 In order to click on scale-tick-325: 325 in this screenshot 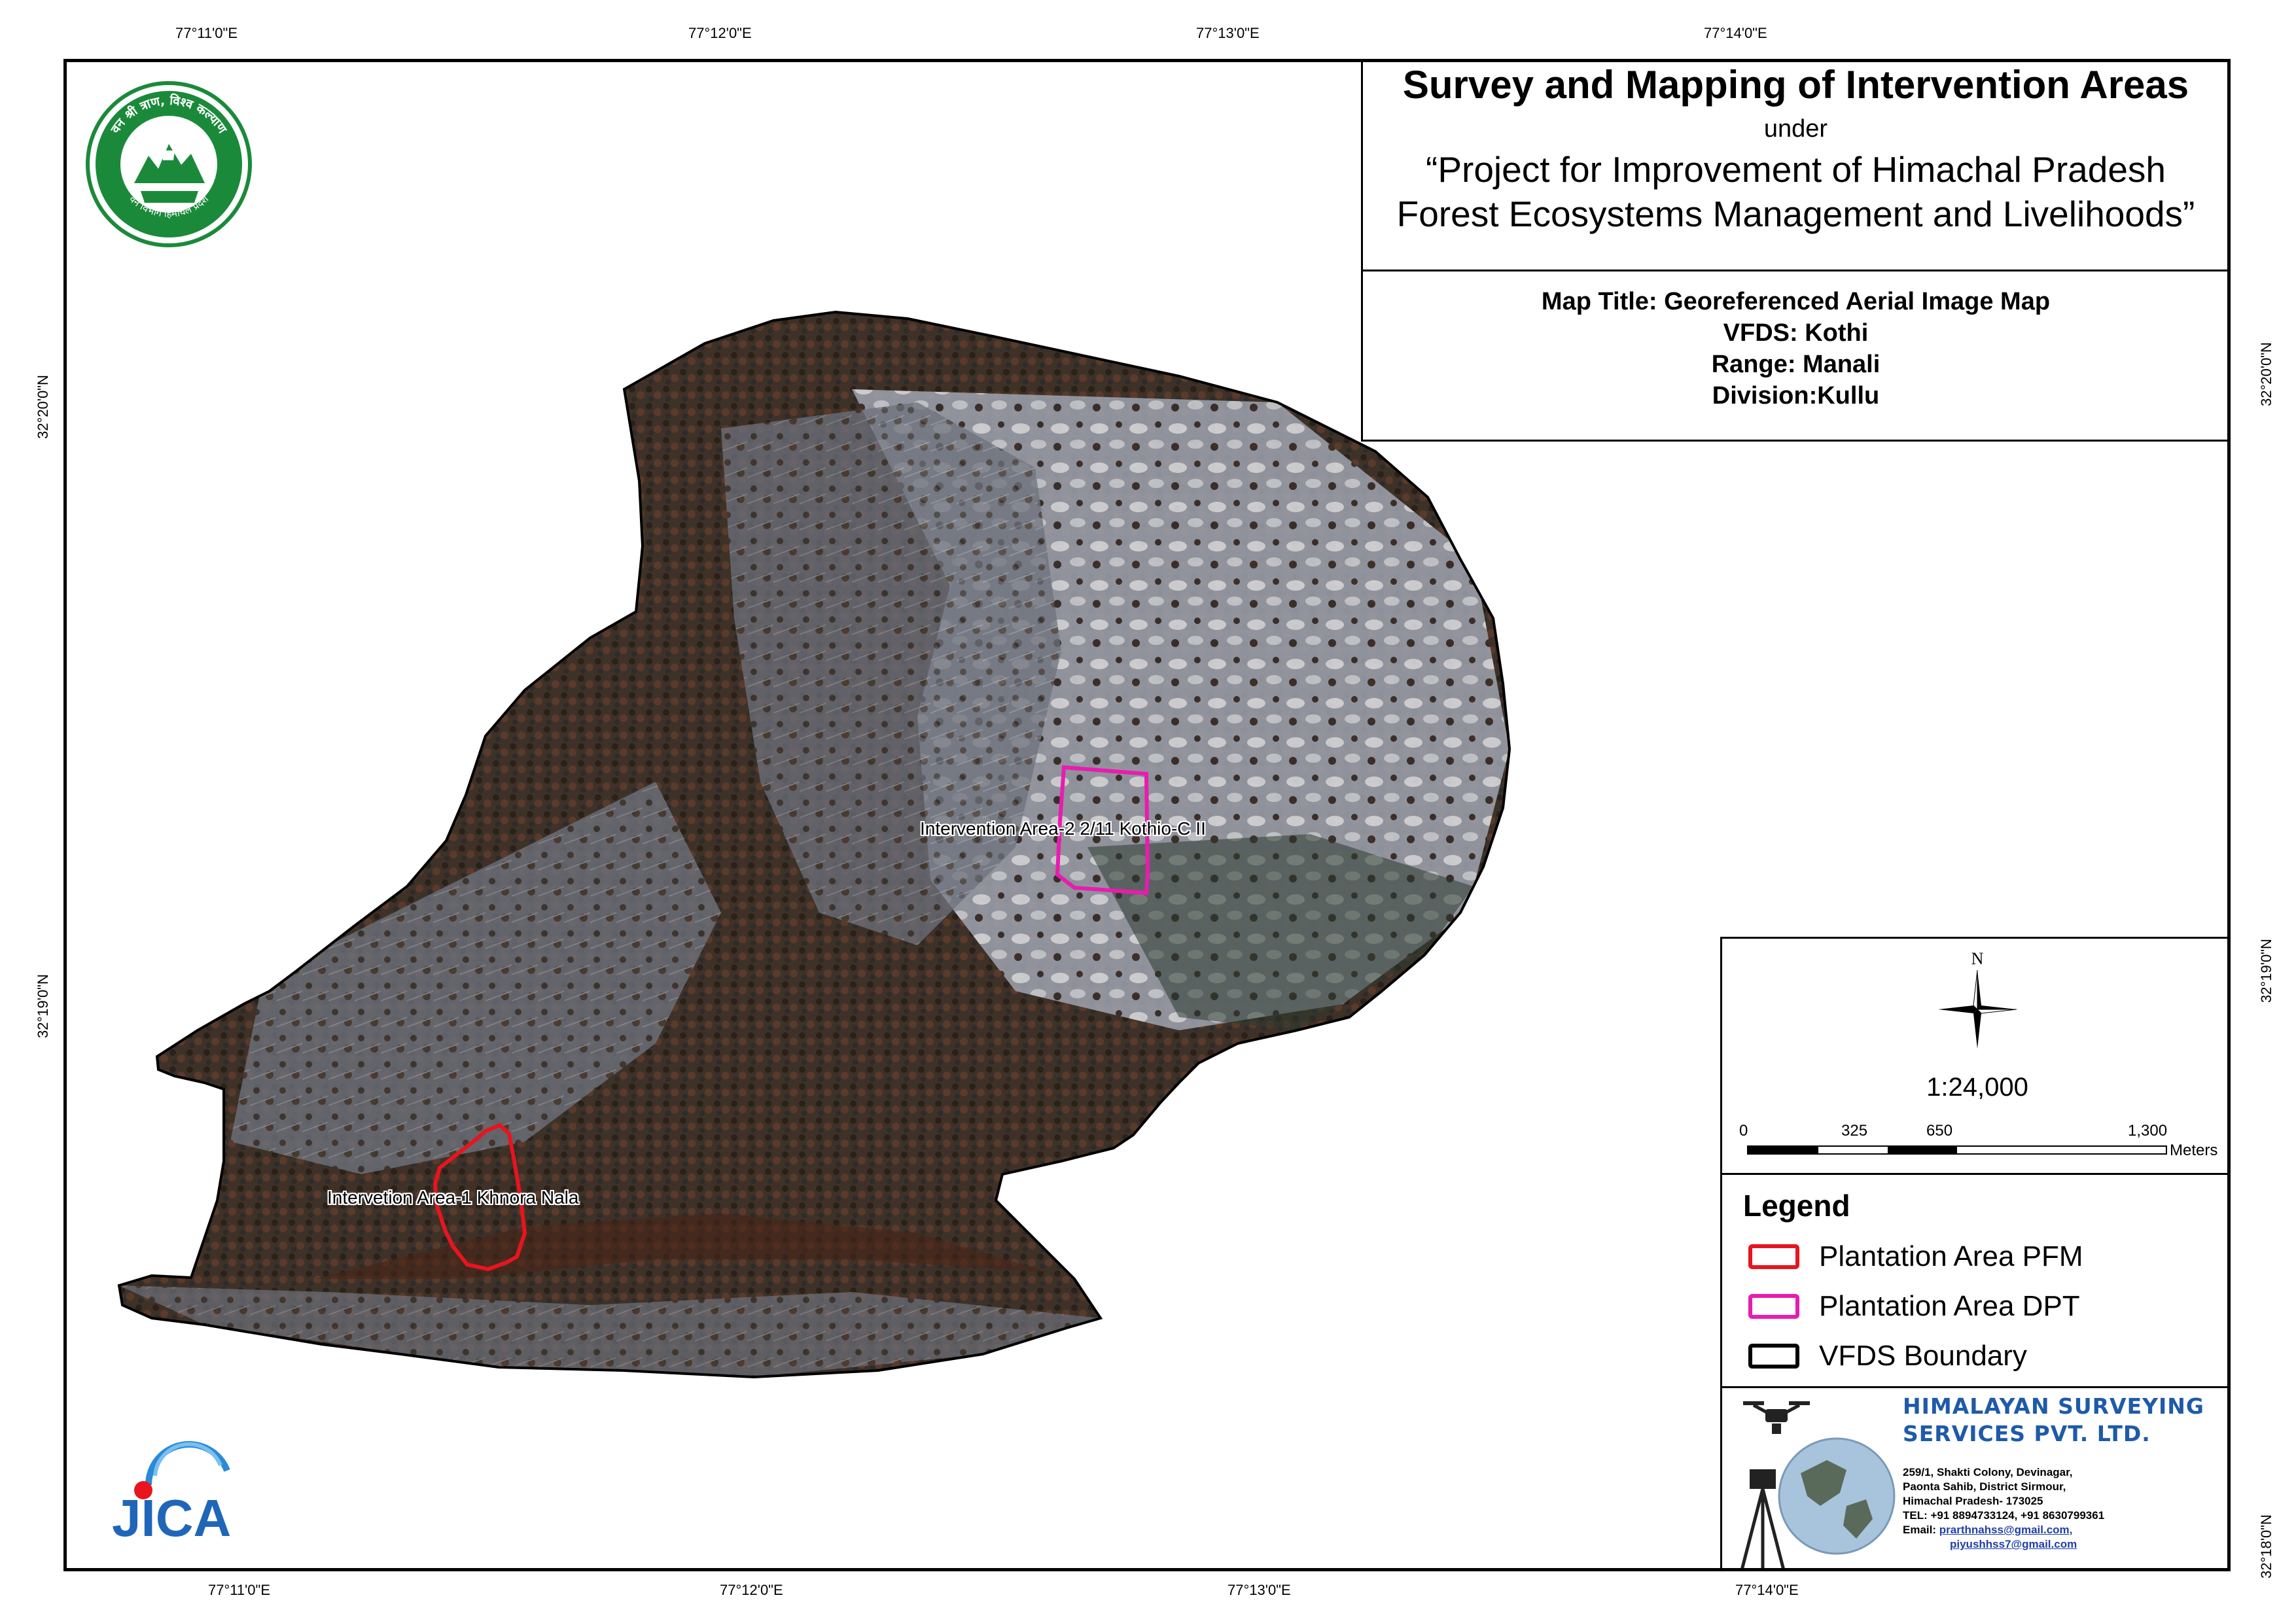, I will do `click(1854, 1131)`.